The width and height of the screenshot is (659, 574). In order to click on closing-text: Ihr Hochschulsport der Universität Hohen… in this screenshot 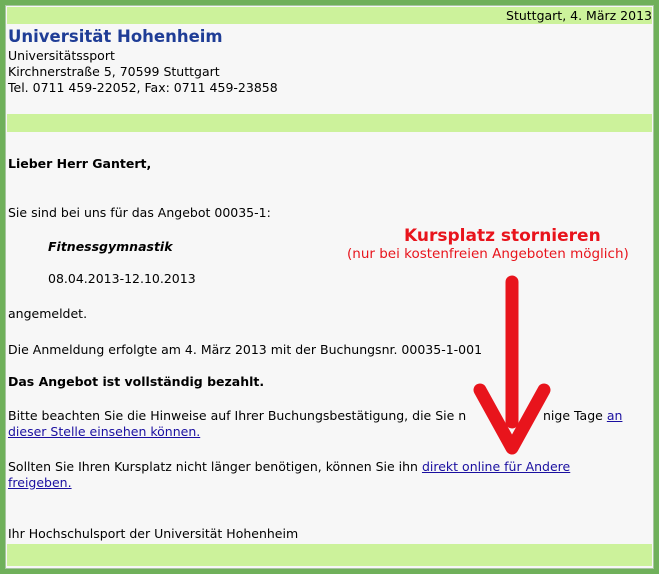, I will do `click(153, 533)`.